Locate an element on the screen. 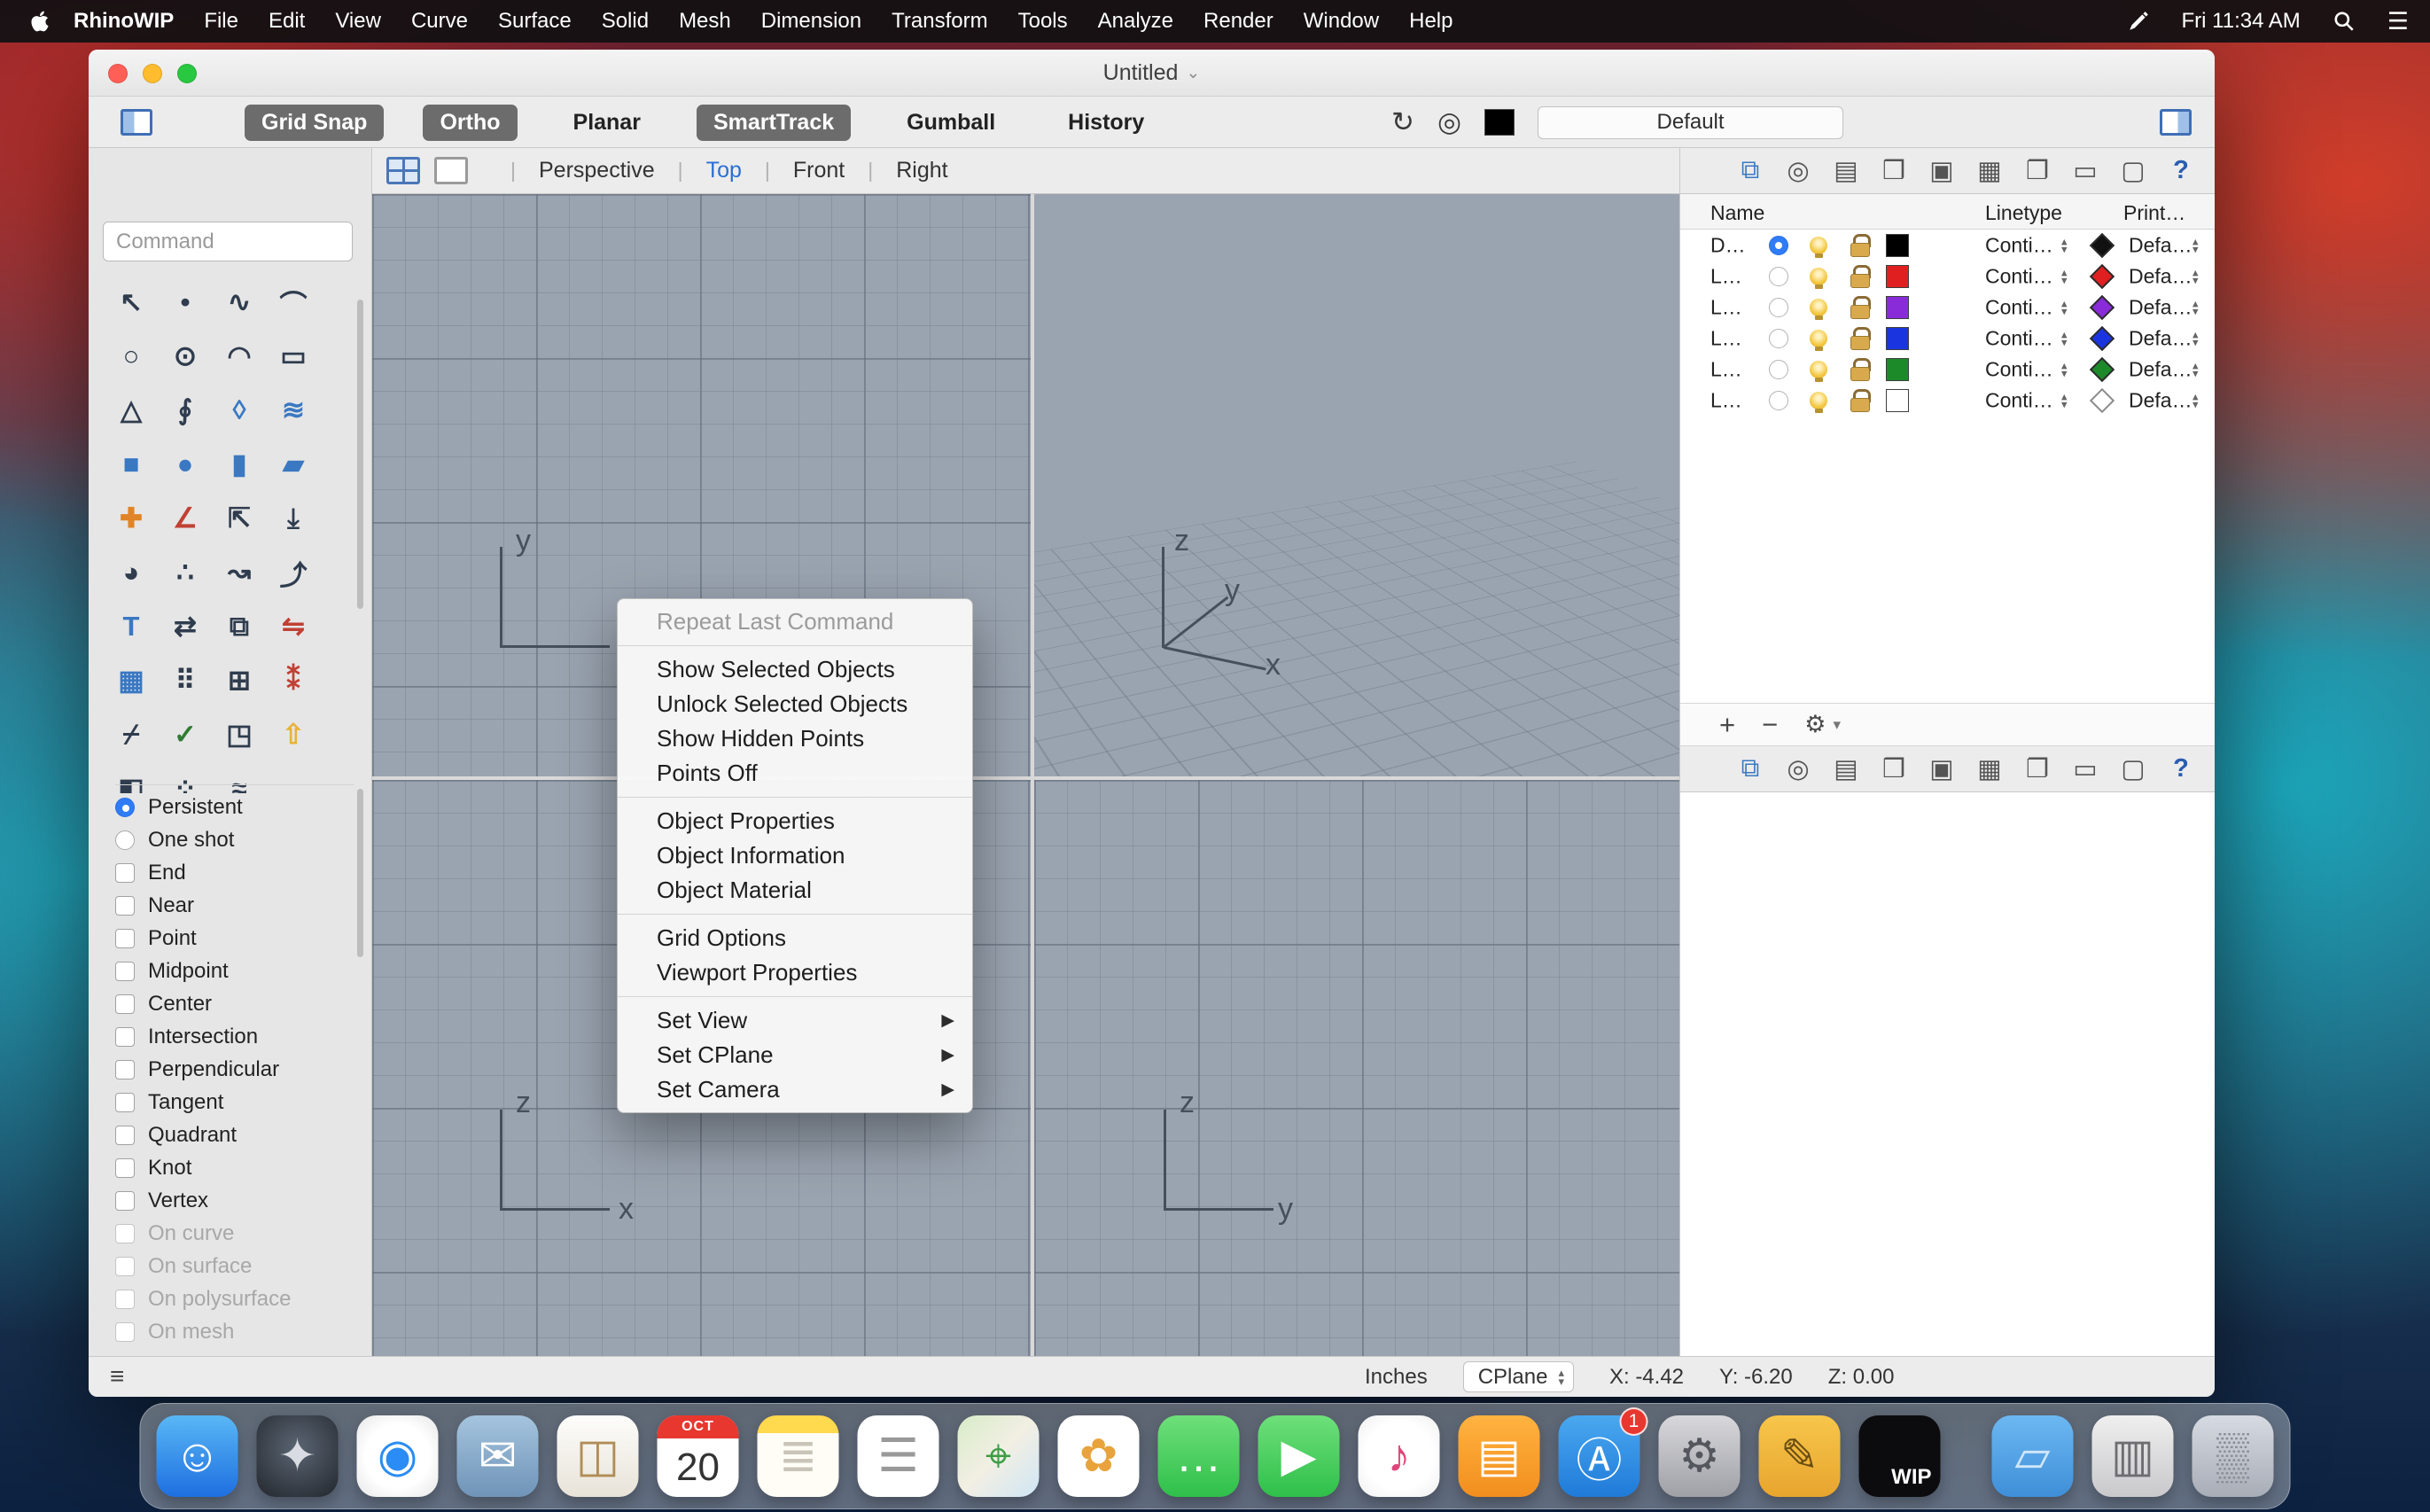 The height and width of the screenshot is (1512, 2430). menu-solid: Solid is located at coordinates (625, 22).